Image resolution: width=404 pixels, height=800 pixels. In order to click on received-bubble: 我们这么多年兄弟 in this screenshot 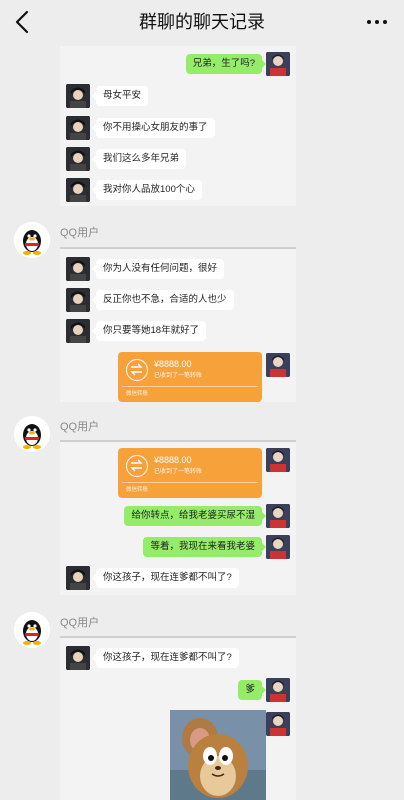, I will do `click(139, 159)`.